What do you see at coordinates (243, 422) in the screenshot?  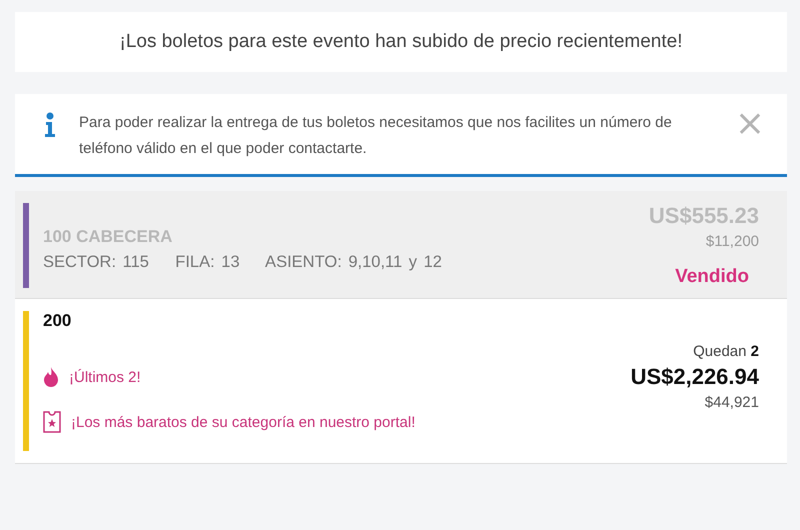 I see `badge-text: ¡Los más baratos de su categoría en nuestro portal!` at bounding box center [243, 422].